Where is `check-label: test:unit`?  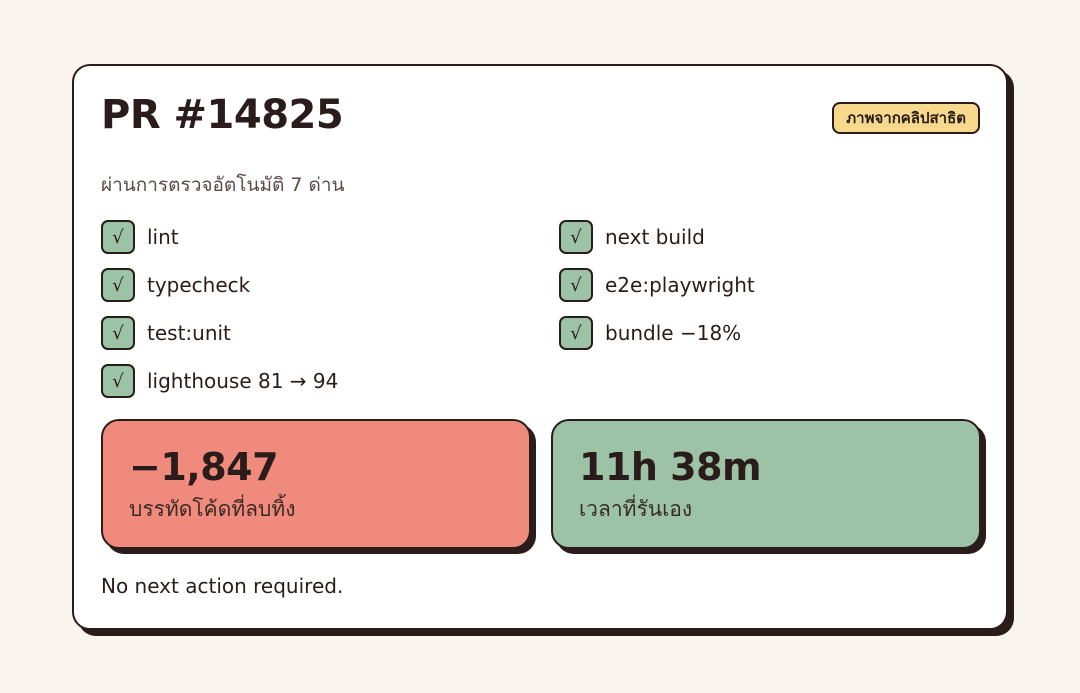
check-label: test:unit is located at coordinates (189, 333).